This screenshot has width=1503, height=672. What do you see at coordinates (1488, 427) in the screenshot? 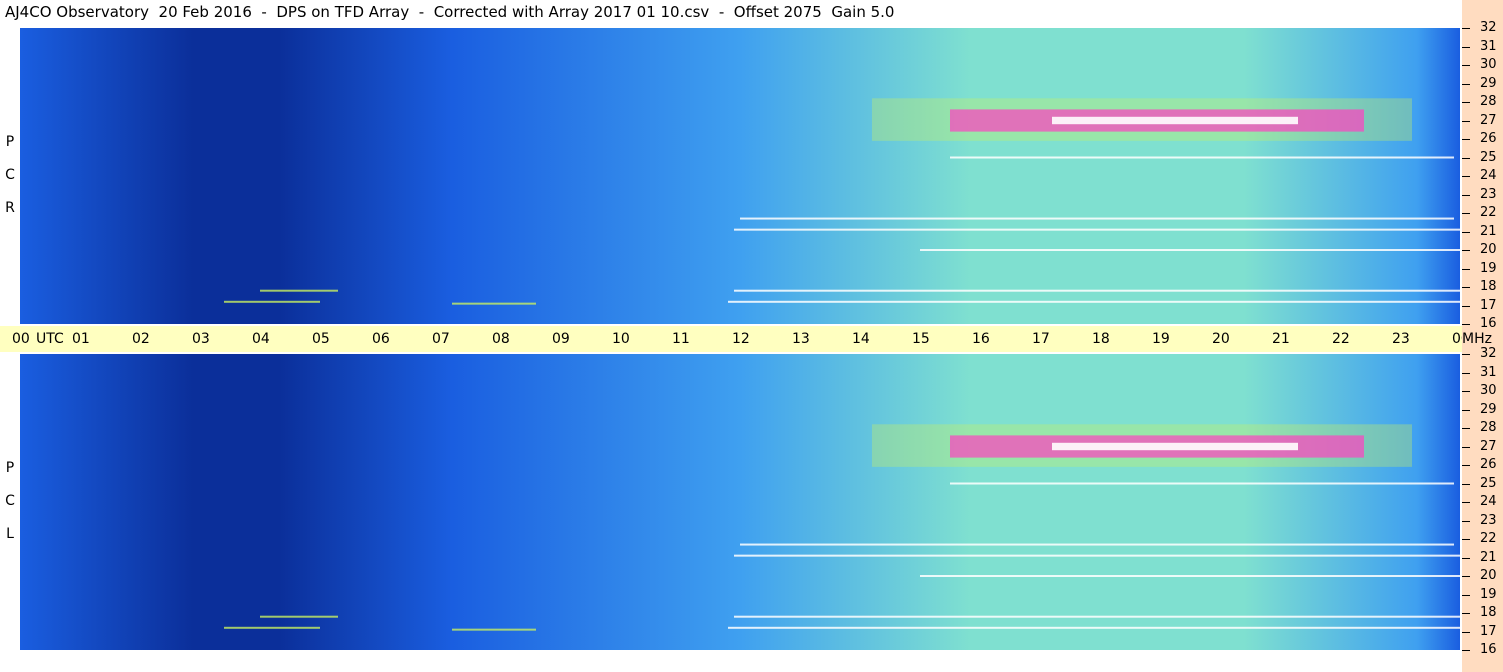
I see `frequency-tick-label: 28` at bounding box center [1488, 427].